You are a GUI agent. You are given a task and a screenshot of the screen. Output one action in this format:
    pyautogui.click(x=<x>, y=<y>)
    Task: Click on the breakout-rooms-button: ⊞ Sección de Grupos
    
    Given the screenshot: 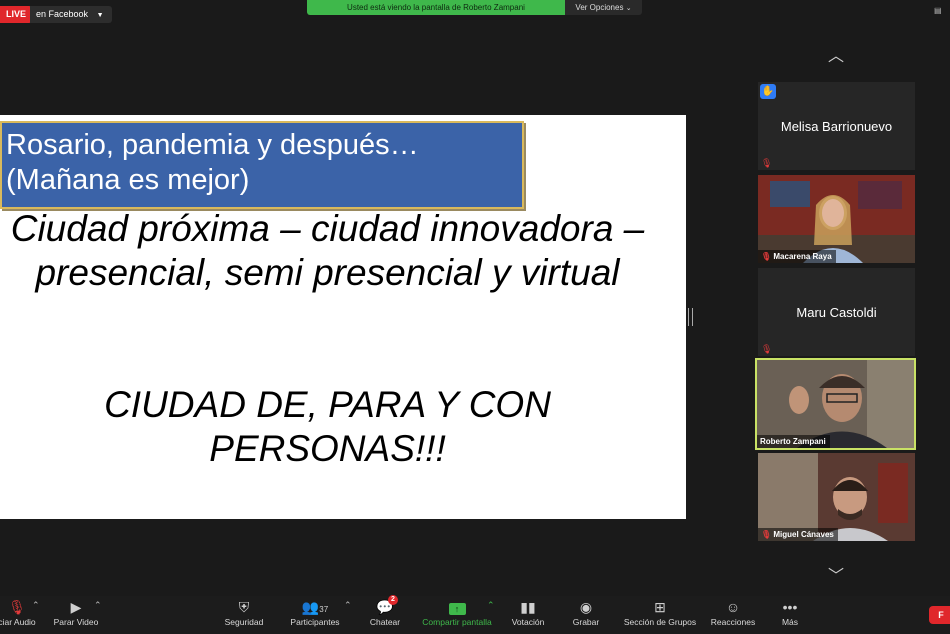 What is the action you would take?
    pyautogui.click(x=660, y=615)
    